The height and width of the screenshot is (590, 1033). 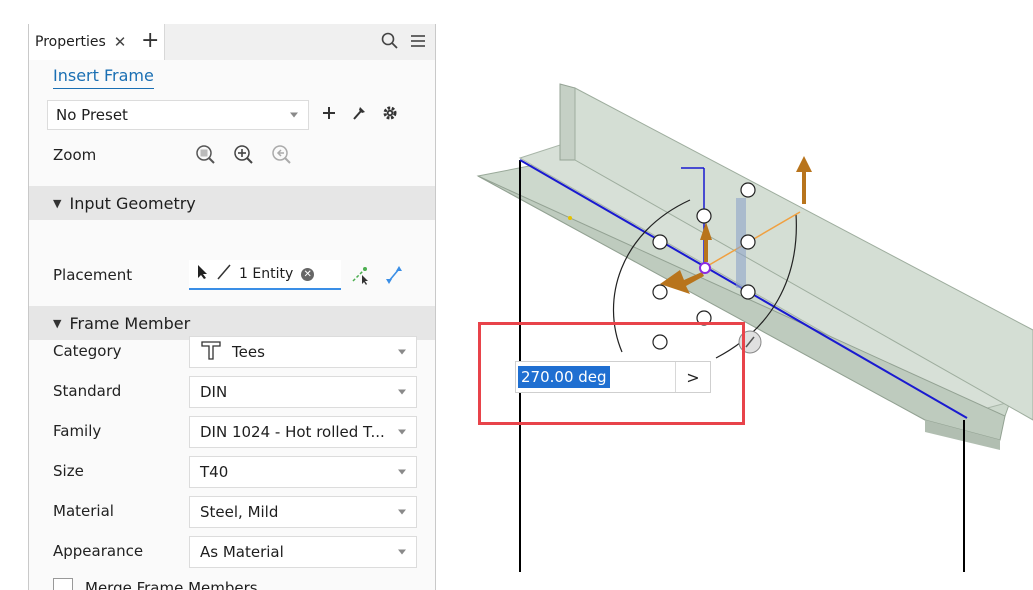 What do you see at coordinates (303, 552) in the screenshot?
I see `appearance-dropdown: As Material` at bounding box center [303, 552].